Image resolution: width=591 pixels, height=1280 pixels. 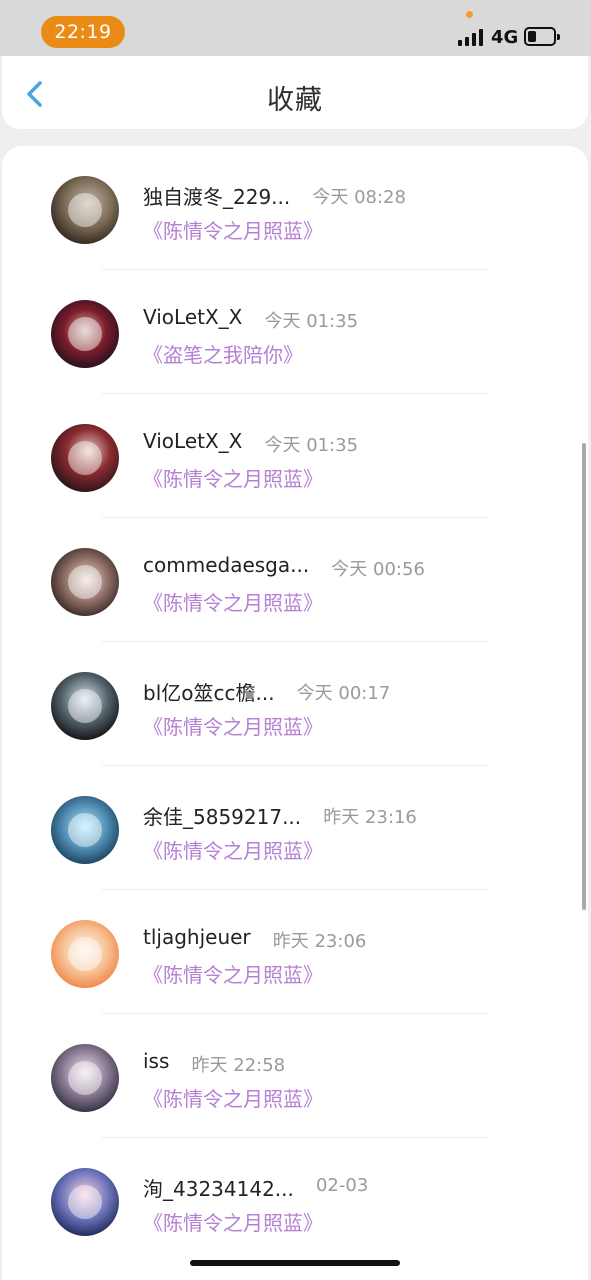 I want to click on privacy-indicator-icon, so click(x=469, y=14).